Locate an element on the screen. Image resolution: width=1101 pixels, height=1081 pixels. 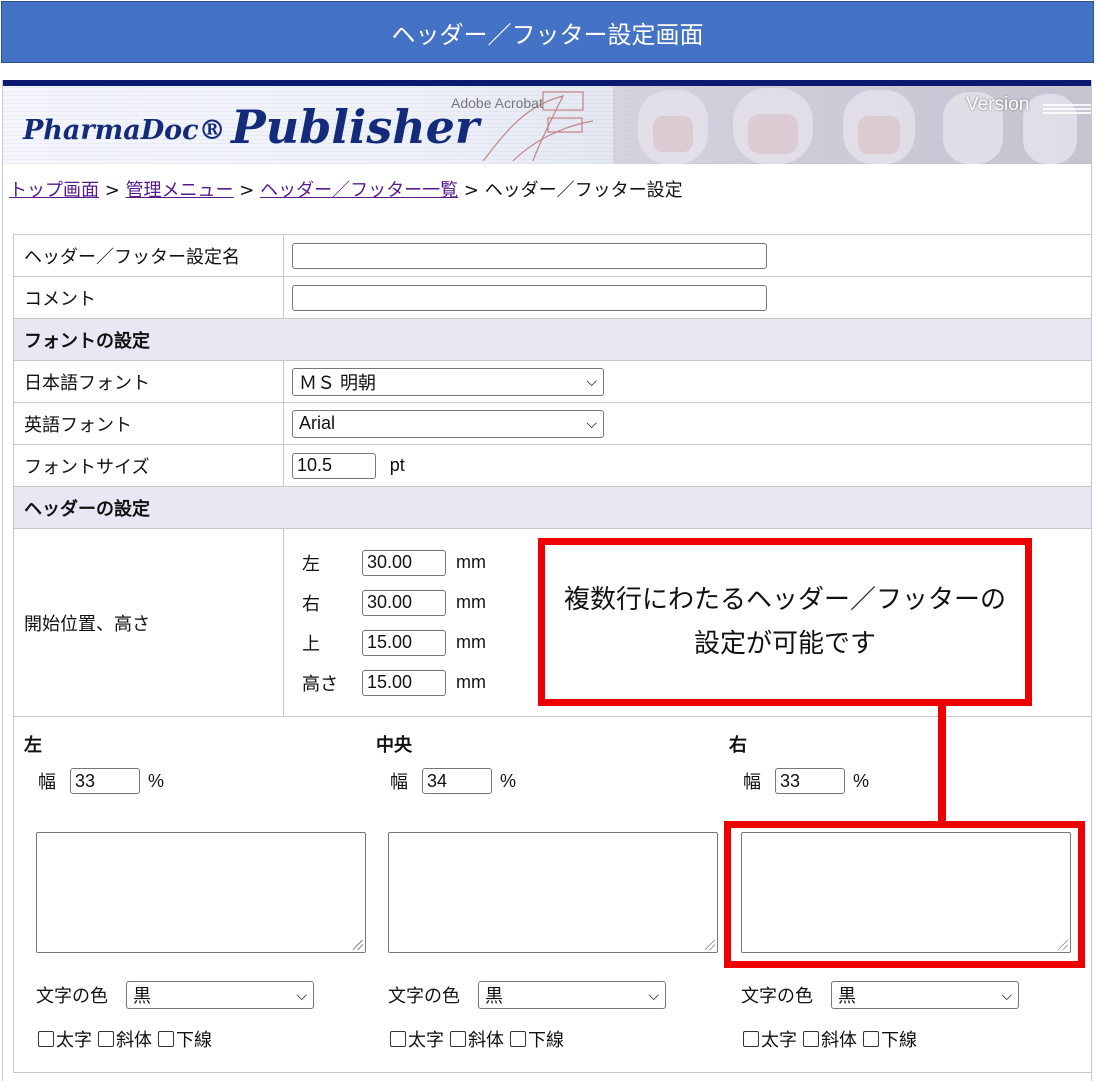
breadcrumb-link-header-footer-list: ヘッダー／フッター一覧 is located at coordinates (359, 190).